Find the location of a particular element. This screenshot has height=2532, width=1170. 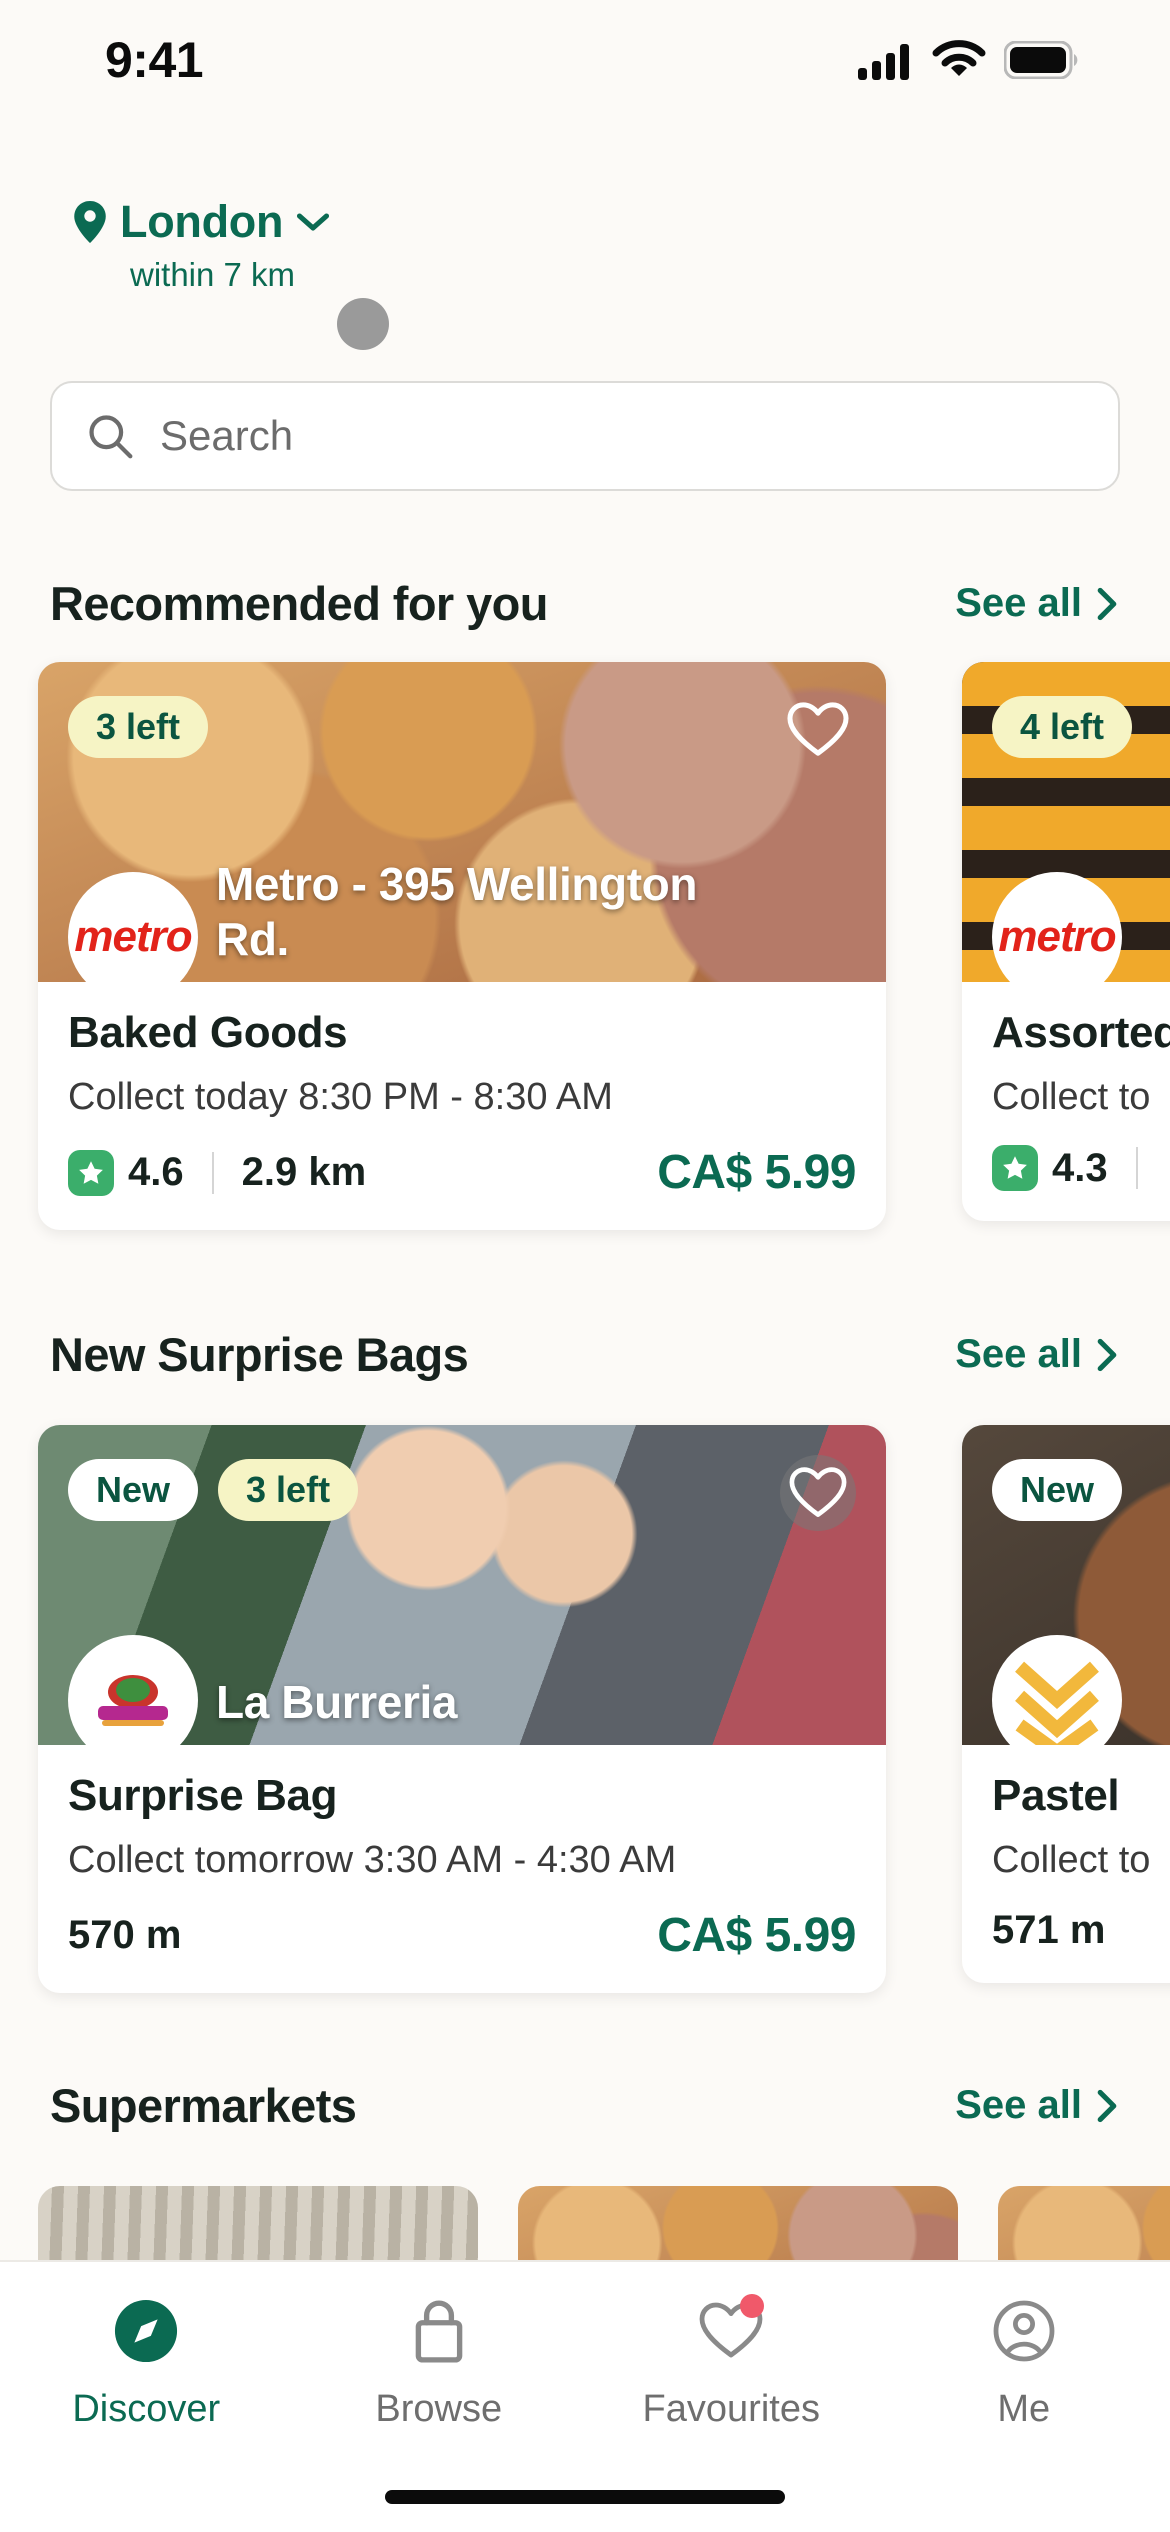

tab-label: Me is located at coordinates (1024, 2409).